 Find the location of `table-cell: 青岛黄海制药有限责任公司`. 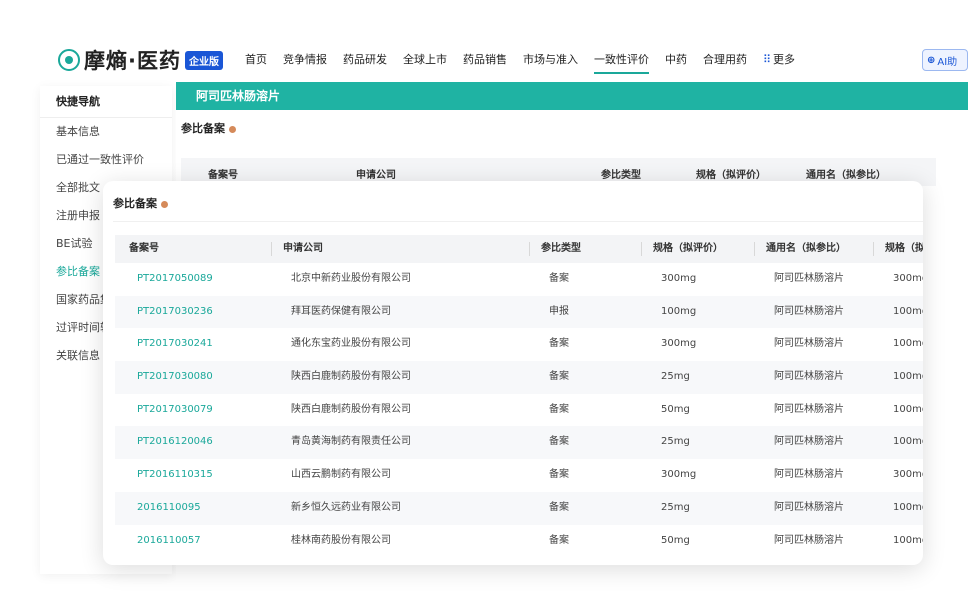

table-cell: 青岛黄海制药有限责任公司 is located at coordinates (351, 442).